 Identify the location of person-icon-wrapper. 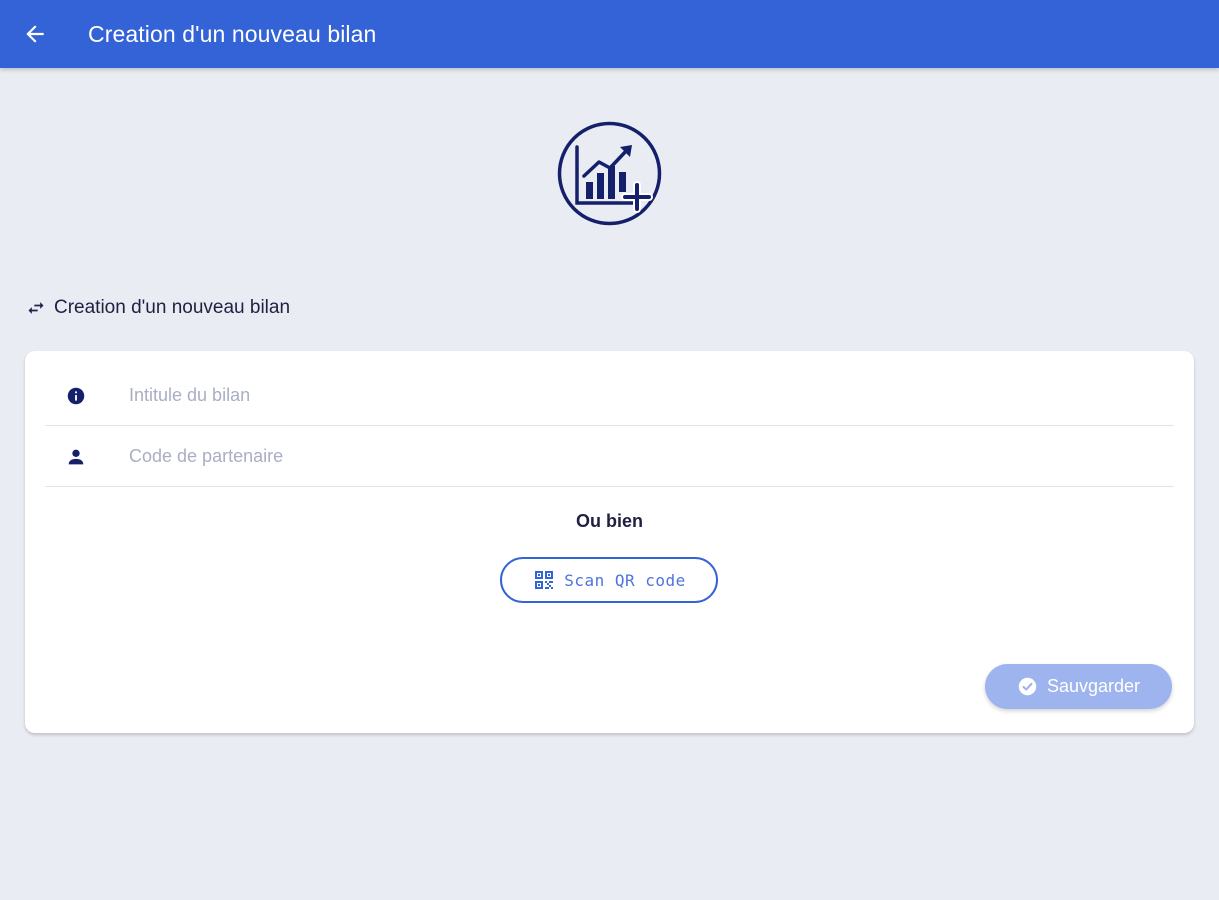
(76, 457).